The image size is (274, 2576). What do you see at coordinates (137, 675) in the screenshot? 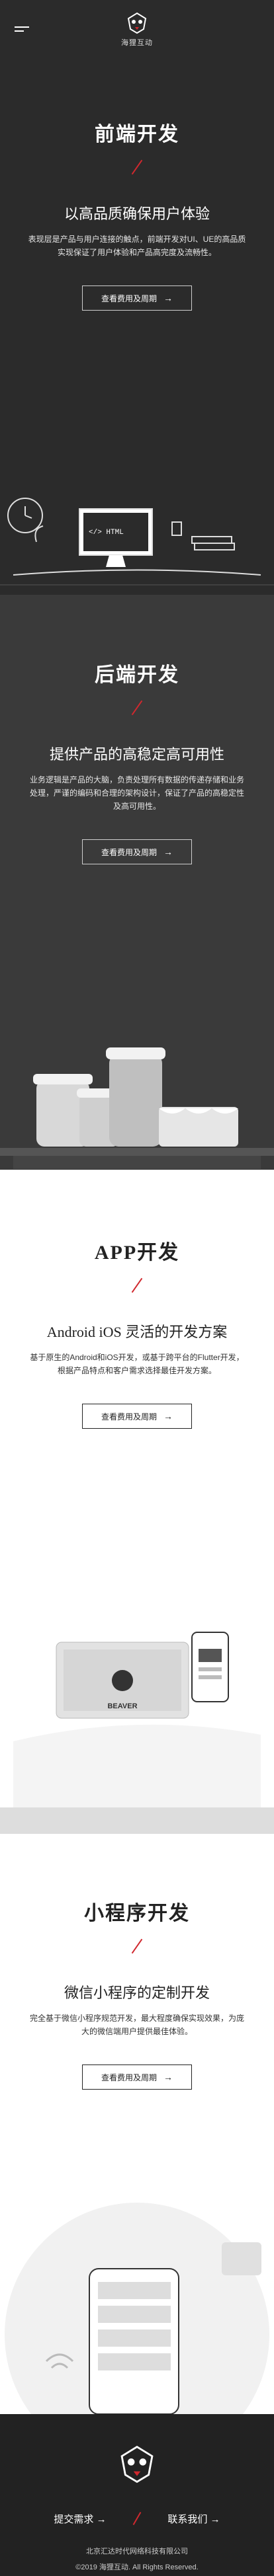
I see `section-title: 后端开发` at bounding box center [137, 675].